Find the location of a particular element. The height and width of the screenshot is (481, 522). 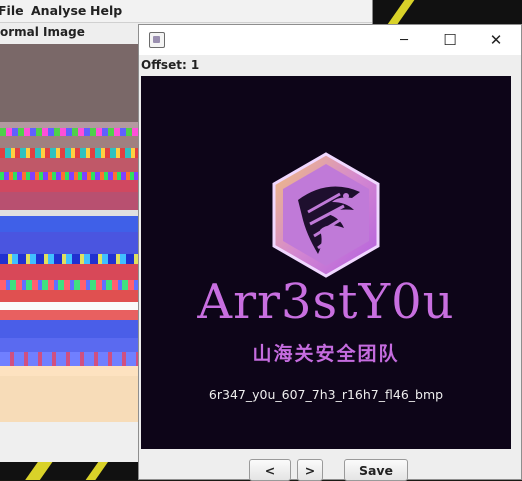

eagle-hexagon-logo is located at coordinates (326, 215).